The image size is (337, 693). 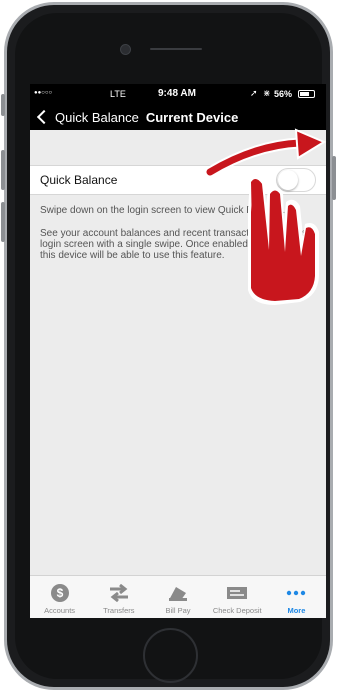 I want to click on tab-transfers: Transfers, so click(x=118, y=597).